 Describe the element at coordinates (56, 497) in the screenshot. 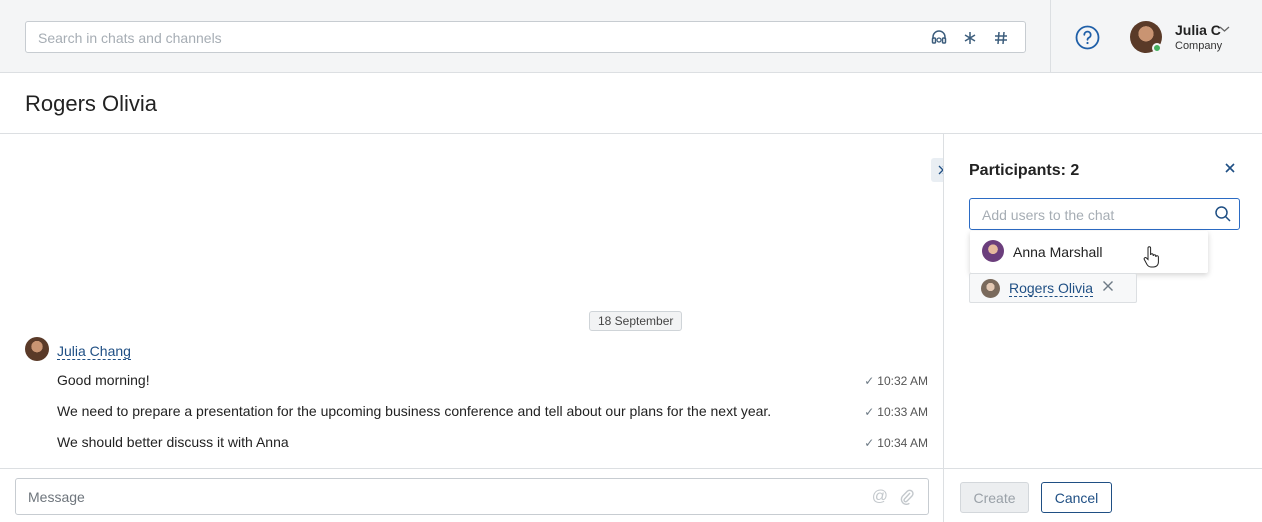

I see `message-placeholder: Message` at that location.